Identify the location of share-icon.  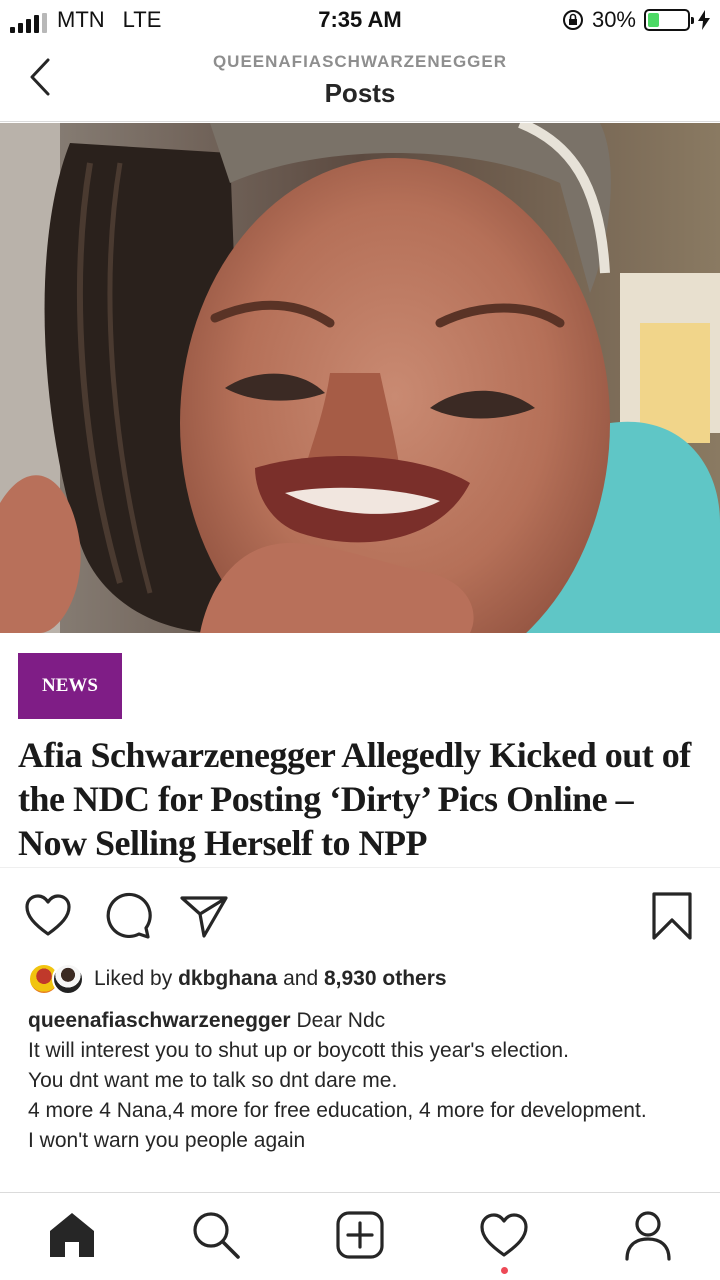
(204, 916).